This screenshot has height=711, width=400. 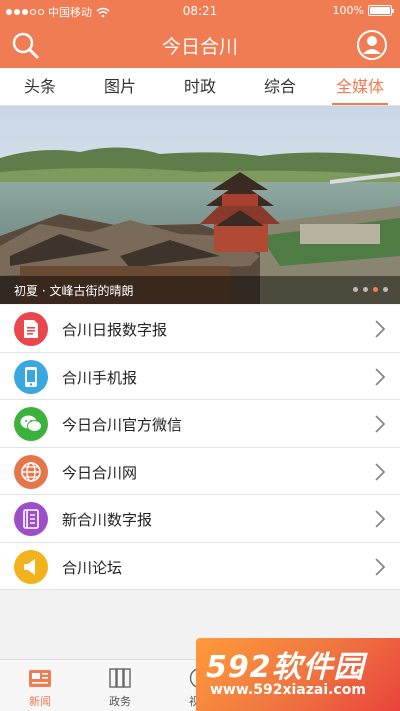 What do you see at coordinates (74, 291) in the screenshot?
I see `banner-caption: 初夏 · 文峰古街的晴朗` at bounding box center [74, 291].